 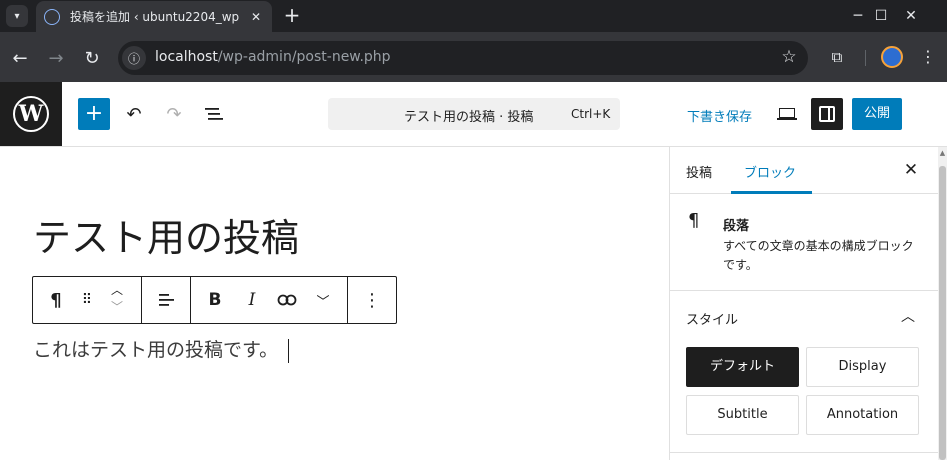 What do you see at coordinates (186, 57) in the screenshot?
I see `url-host: localhost` at bounding box center [186, 57].